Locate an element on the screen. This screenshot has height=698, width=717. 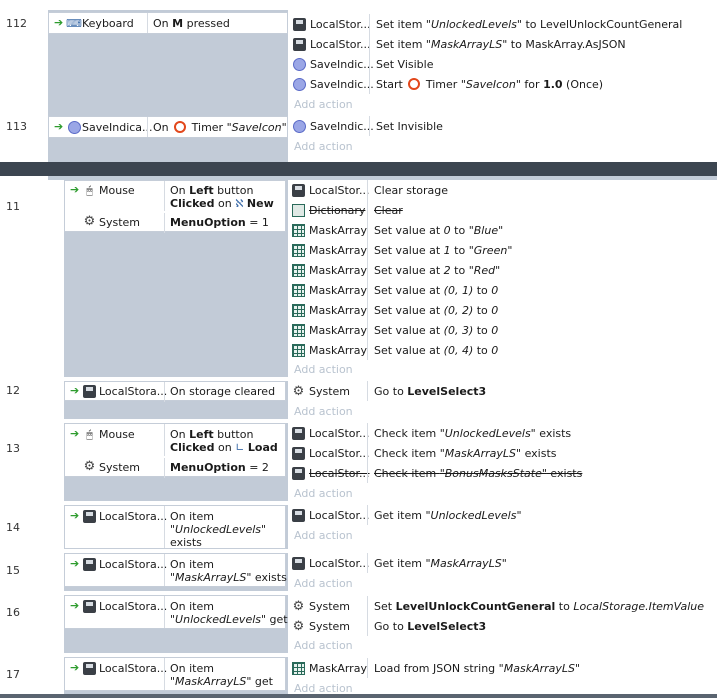
action-row: LocalStor... Clear storage is located at coordinates (502, 190).